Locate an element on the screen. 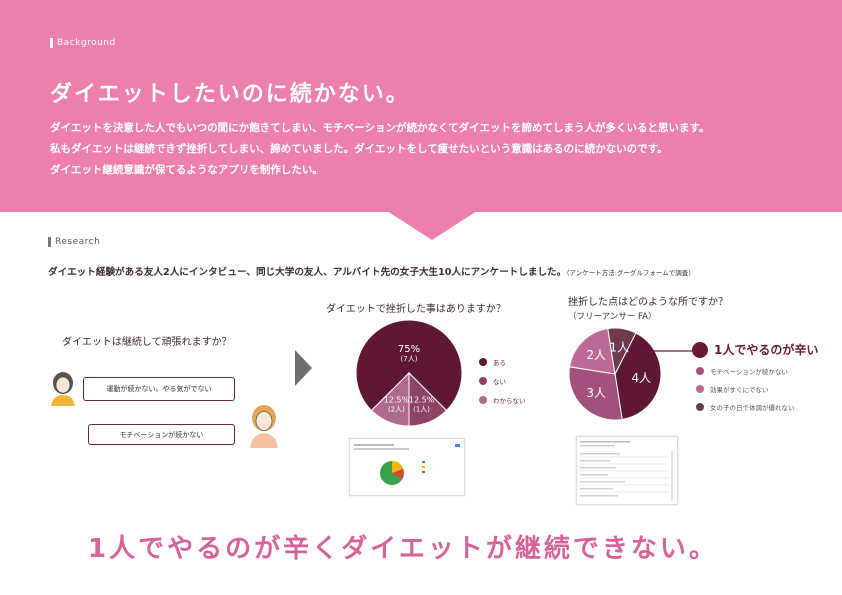 The image size is (842, 595). free-answer-screenshot-thumbnail is located at coordinates (627, 470).